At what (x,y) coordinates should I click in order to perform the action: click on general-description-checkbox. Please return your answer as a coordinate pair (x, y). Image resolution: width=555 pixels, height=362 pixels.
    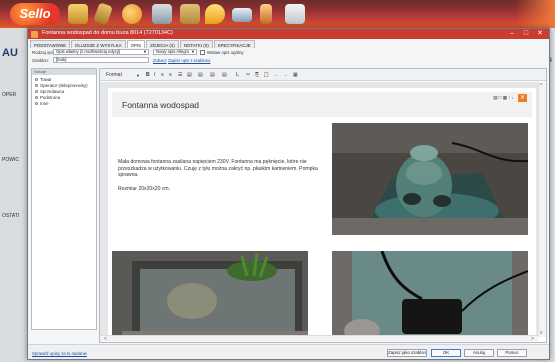
    Looking at the image, I should click on (202, 52).